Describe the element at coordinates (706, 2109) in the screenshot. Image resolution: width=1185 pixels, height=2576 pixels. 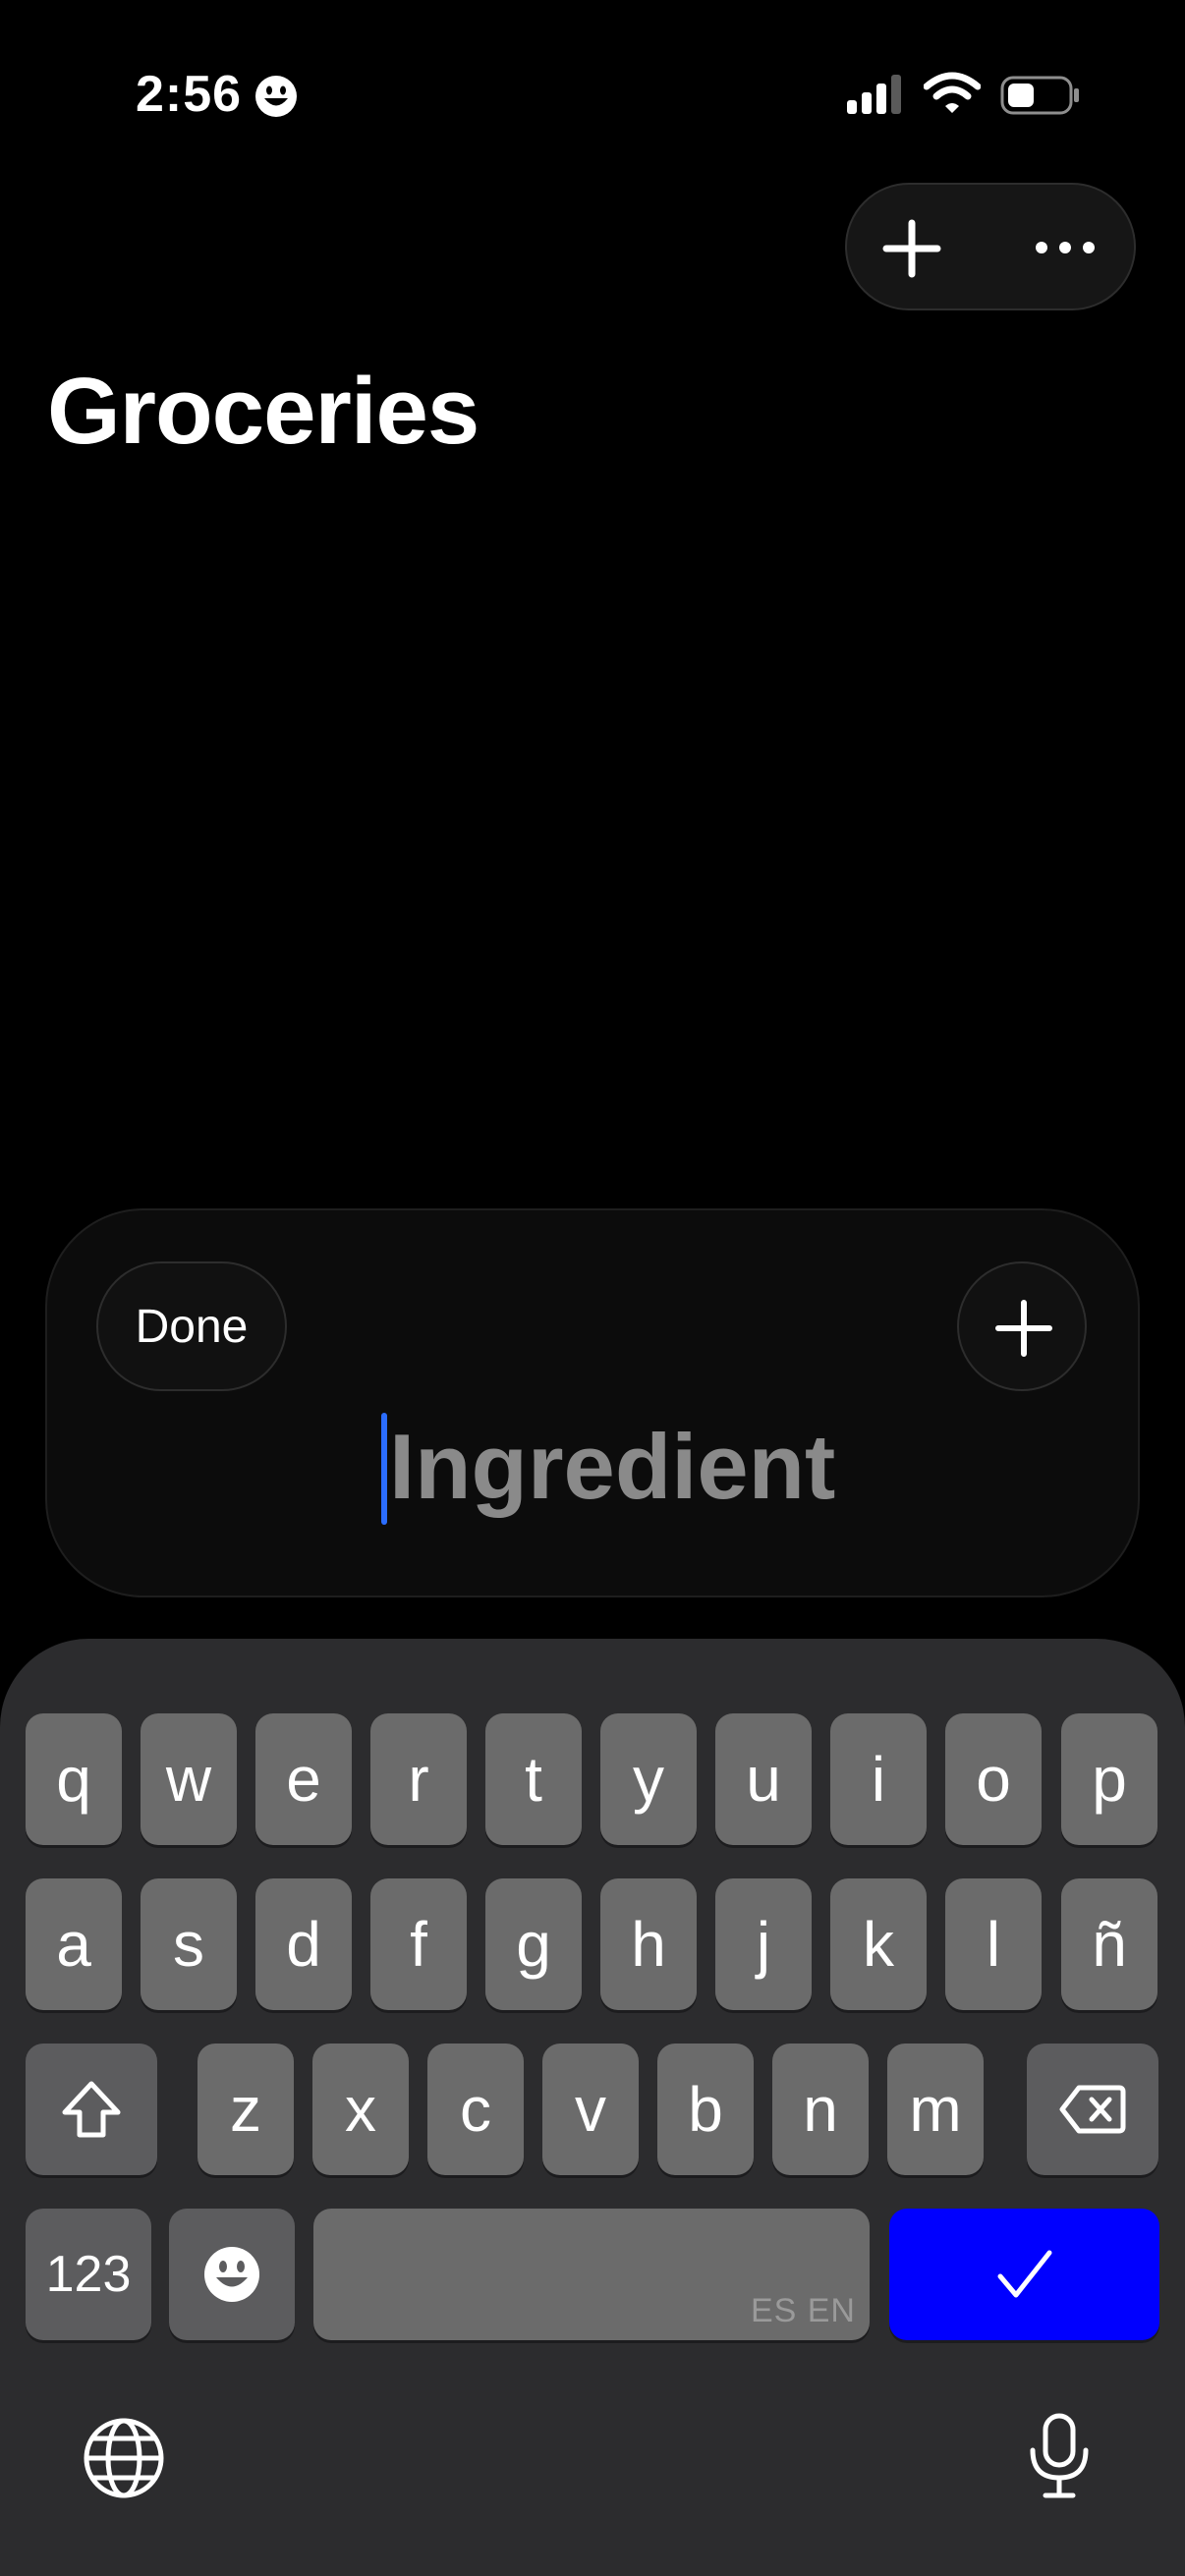
I see `key-b: b` at that location.